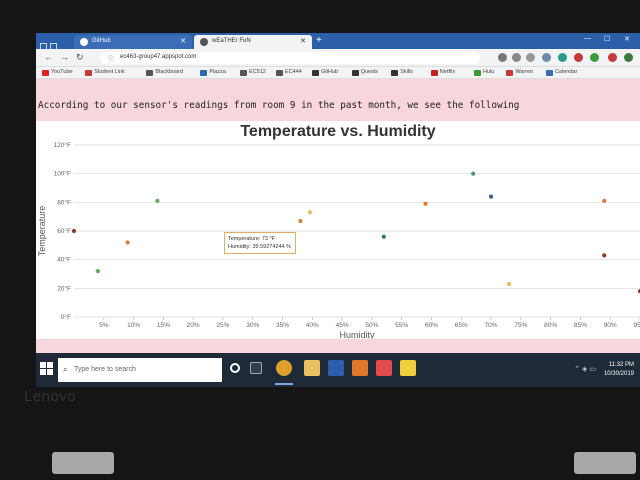  I want to click on x-tick-label: 75%, so click(520, 325).